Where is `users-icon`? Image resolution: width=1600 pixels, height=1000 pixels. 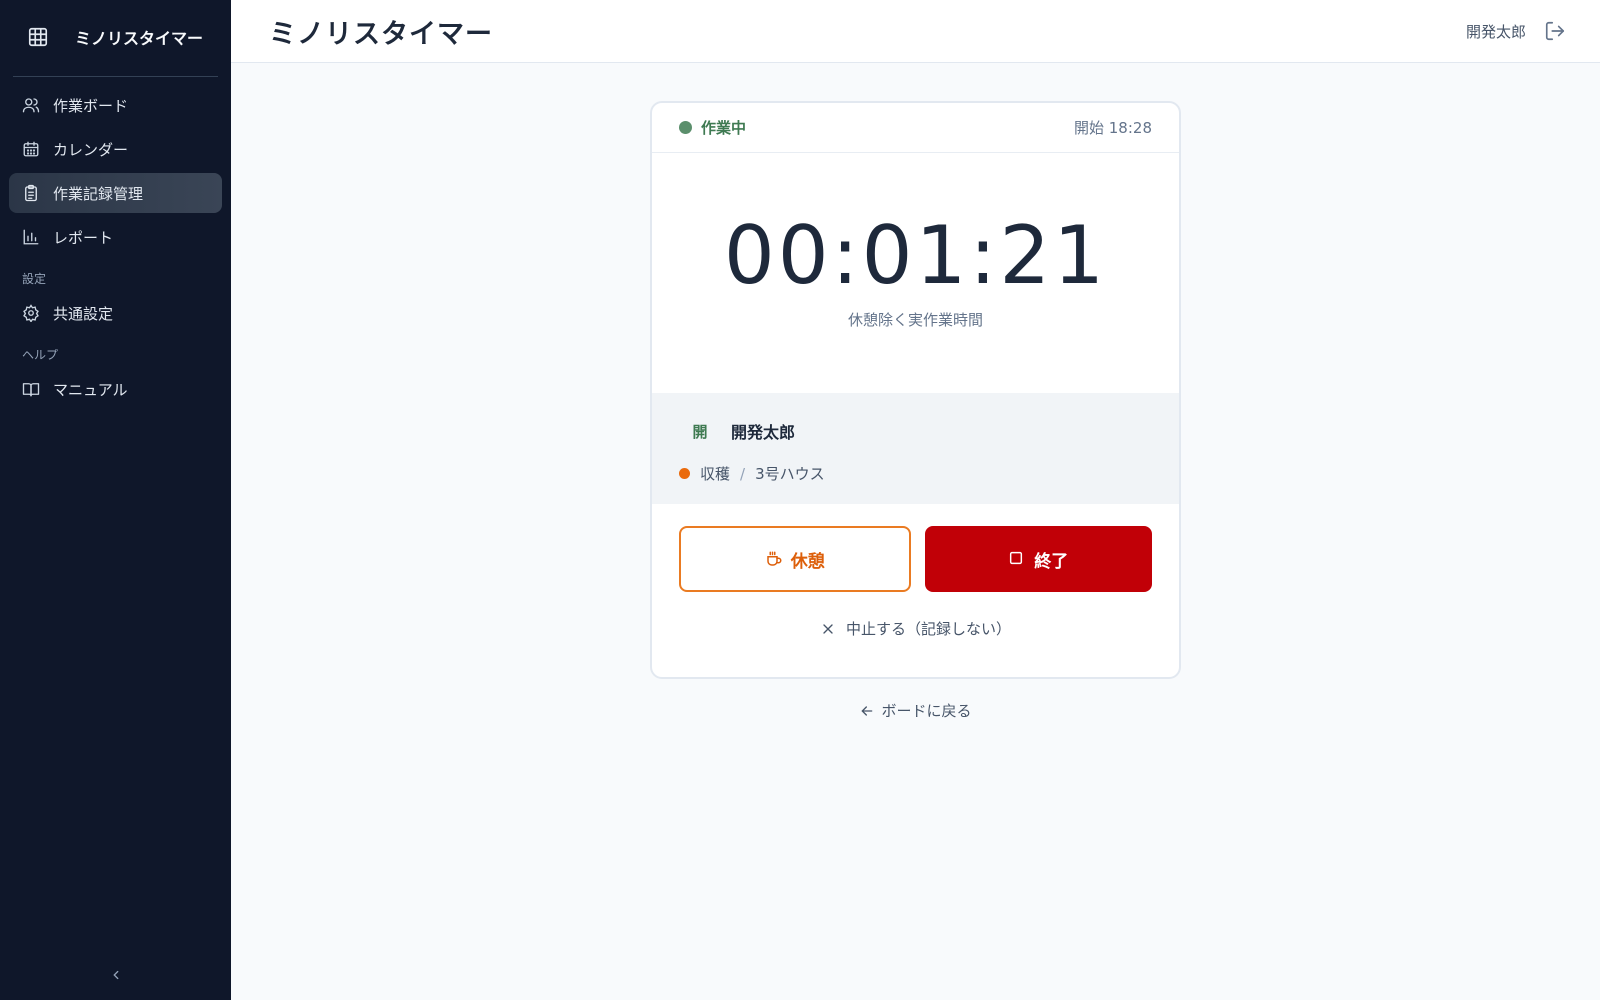
users-icon is located at coordinates (31, 105).